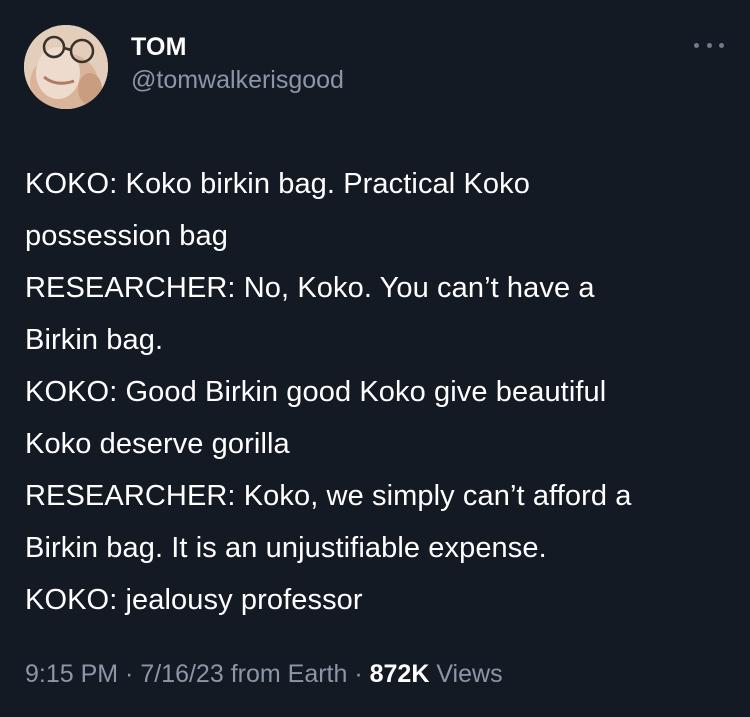  I want to click on tweet-time: 9:15 PM, so click(71, 674).